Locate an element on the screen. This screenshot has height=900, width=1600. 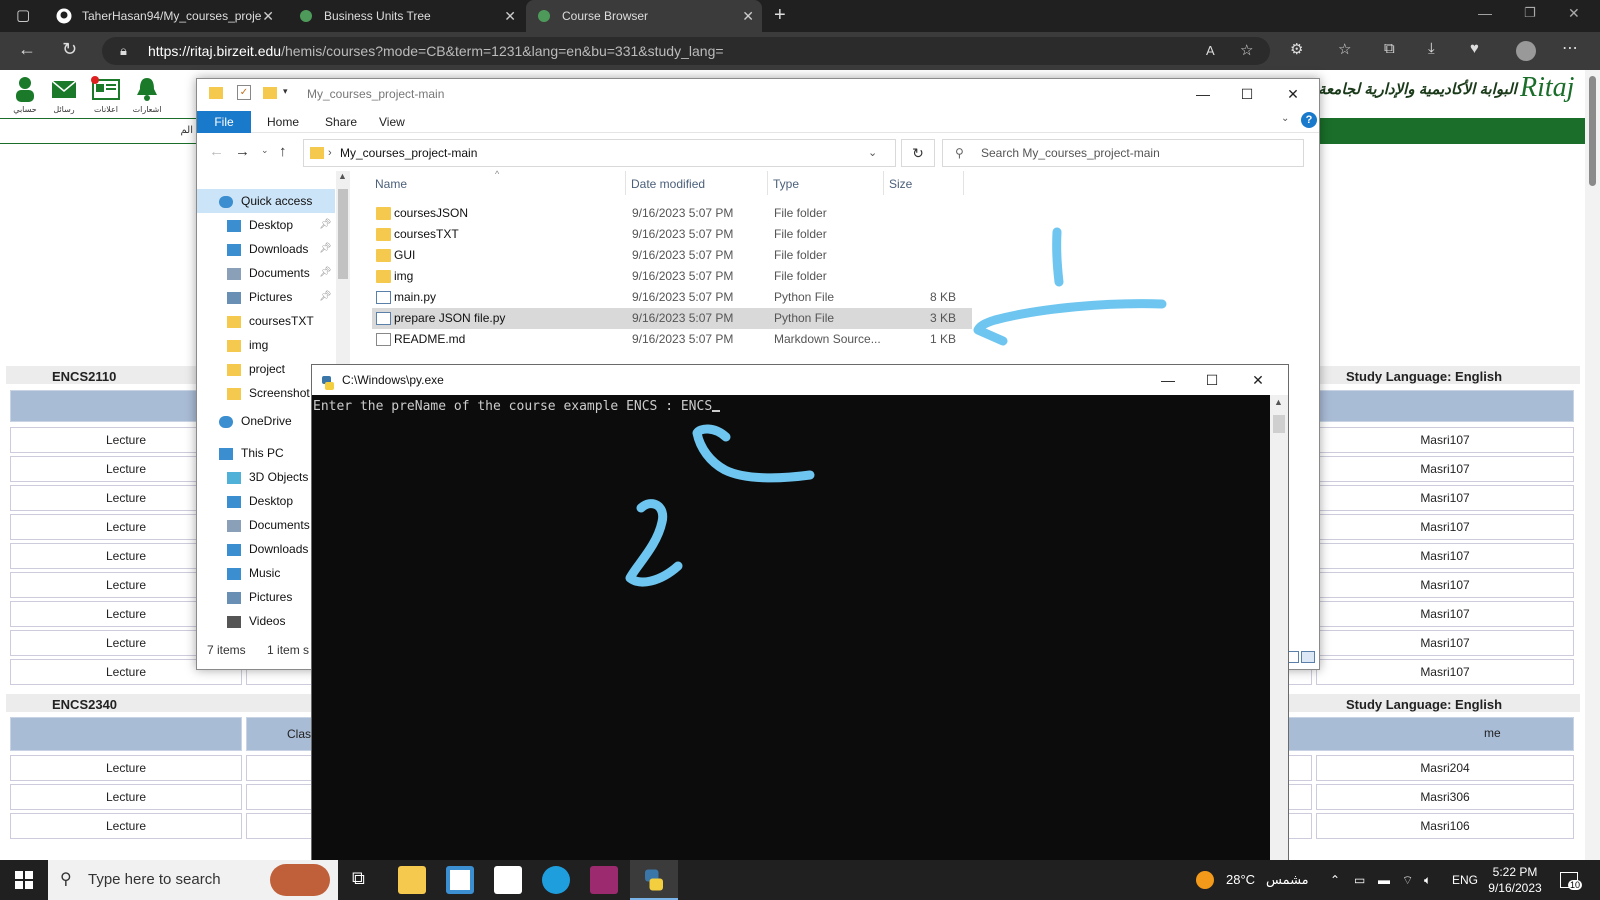
weather-sun-icon is located at coordinates (1205, 880).